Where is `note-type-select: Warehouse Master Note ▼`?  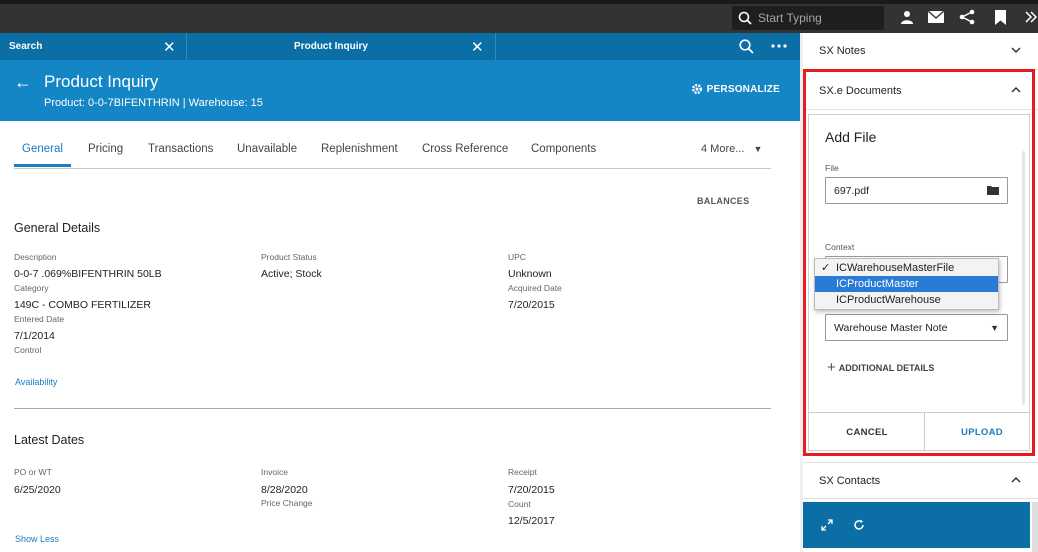
note-type-select: Warehouse Master Note ▼ is located at coordinates (916, 327).